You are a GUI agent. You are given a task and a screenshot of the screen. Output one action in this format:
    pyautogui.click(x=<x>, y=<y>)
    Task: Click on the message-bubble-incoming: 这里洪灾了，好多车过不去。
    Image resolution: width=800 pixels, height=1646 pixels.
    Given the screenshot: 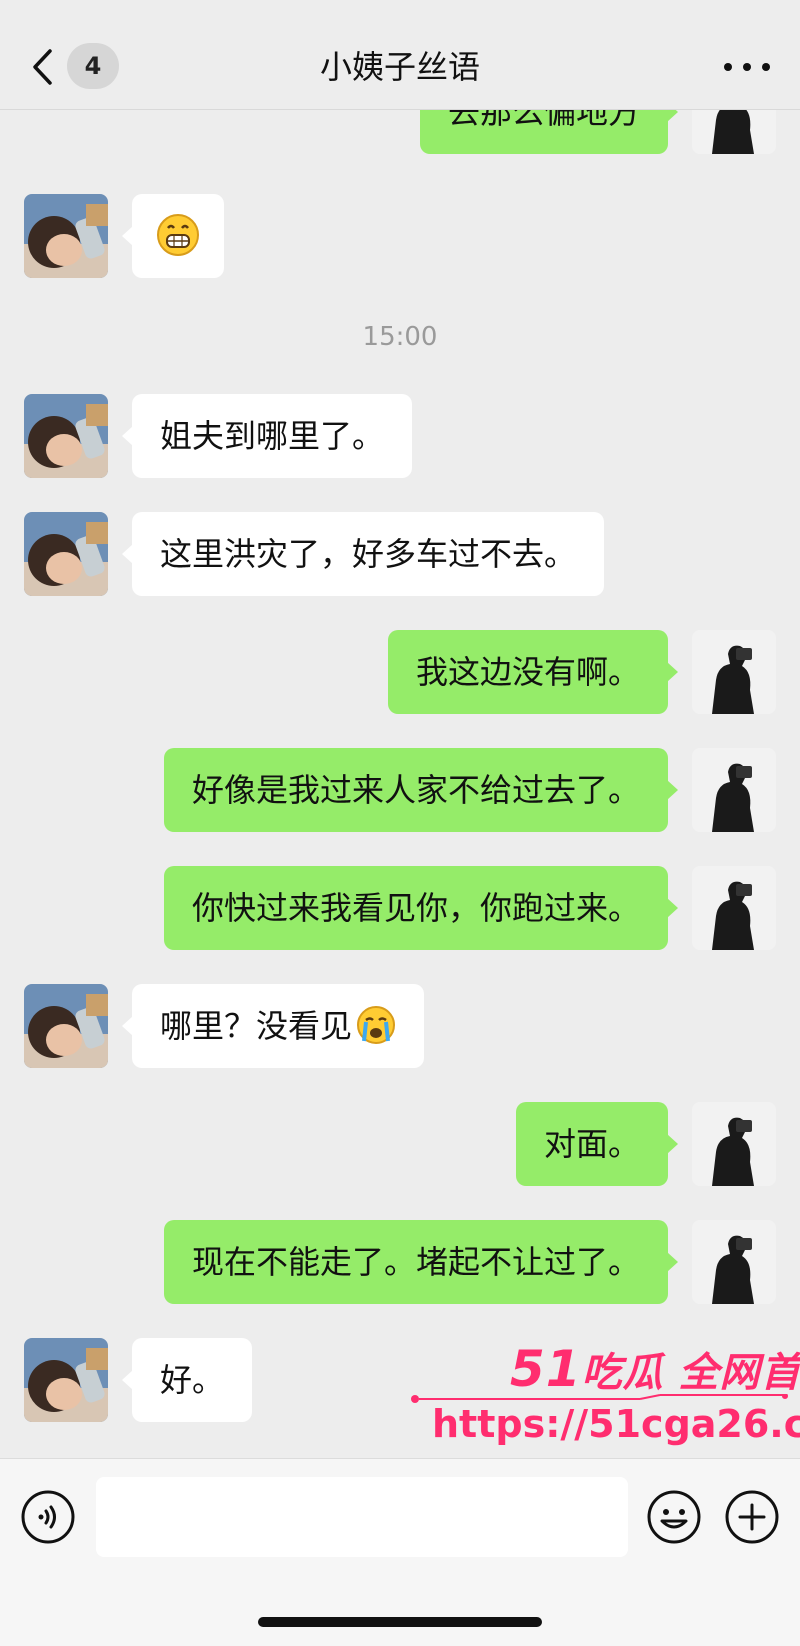 What is the action you would take?
    pyautogui.click(x=363, y=554)
    